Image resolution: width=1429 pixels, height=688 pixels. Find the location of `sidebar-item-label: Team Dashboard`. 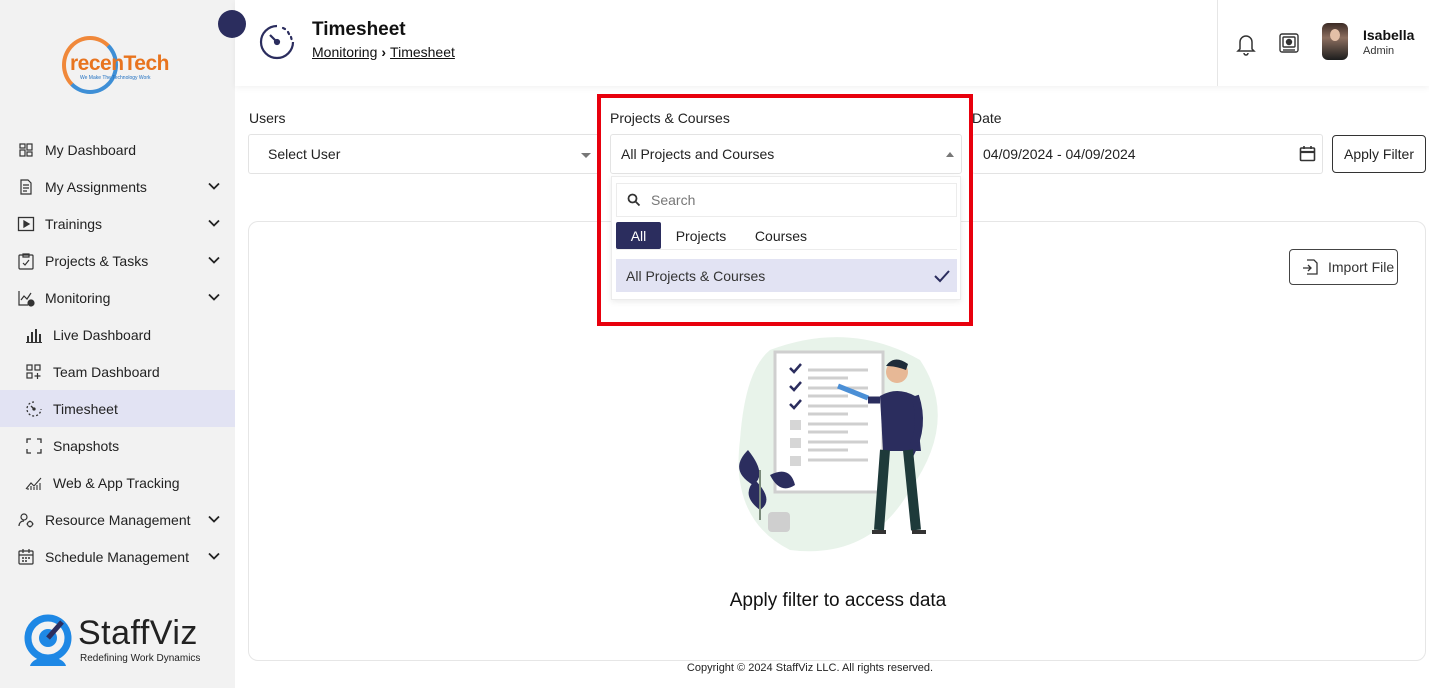

sidebar-item-label: Team Dashboard is located at coordinates (106, 371).